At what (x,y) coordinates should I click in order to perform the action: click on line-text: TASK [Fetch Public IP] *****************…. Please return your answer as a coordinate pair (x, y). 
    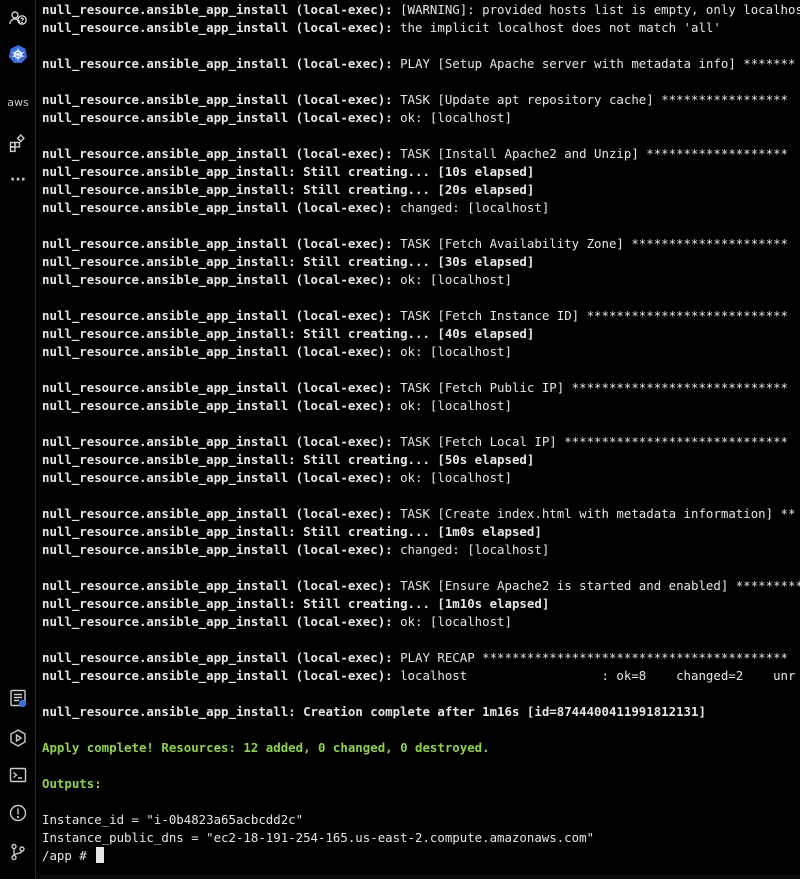
    Looking at the image, I should click on (590, 387).